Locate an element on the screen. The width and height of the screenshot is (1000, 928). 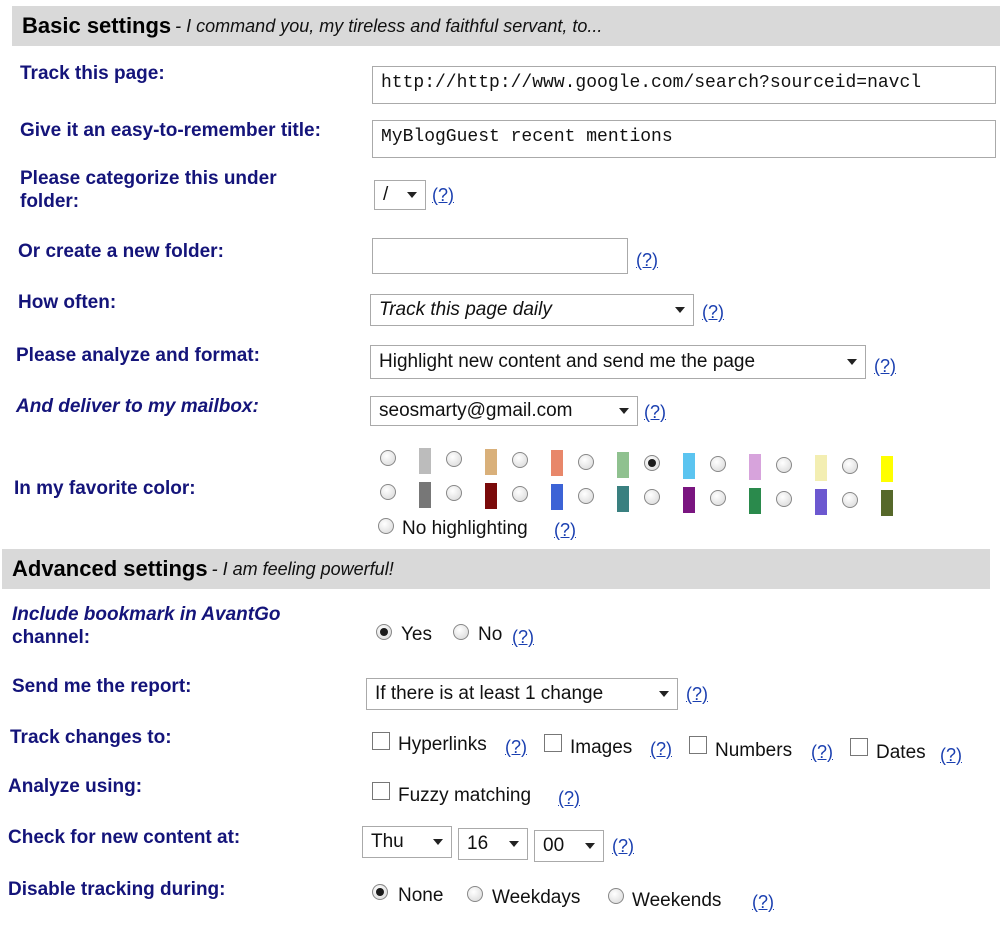
dates-help-link: (?) is located at coordinates (951, 755).